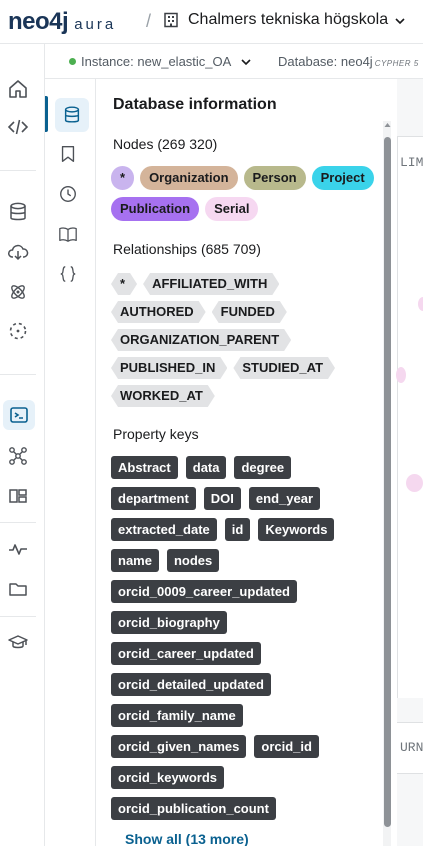 The image size is (423, 846). I want to click on logo-aura: aura, so click(95, 24).